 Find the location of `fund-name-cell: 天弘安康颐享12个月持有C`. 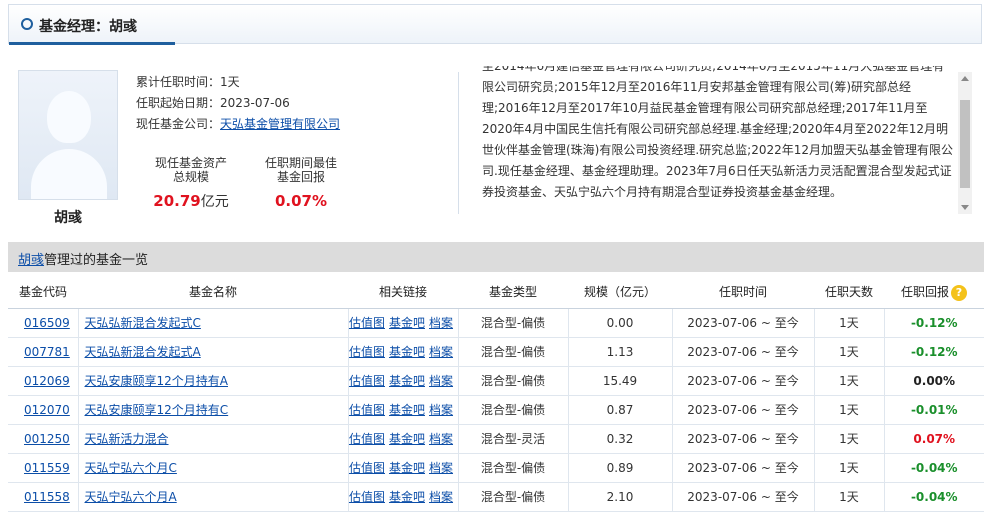

fund-name-cell: 天弘安康颐享12个月持有C is located at coordinates (213, 410).